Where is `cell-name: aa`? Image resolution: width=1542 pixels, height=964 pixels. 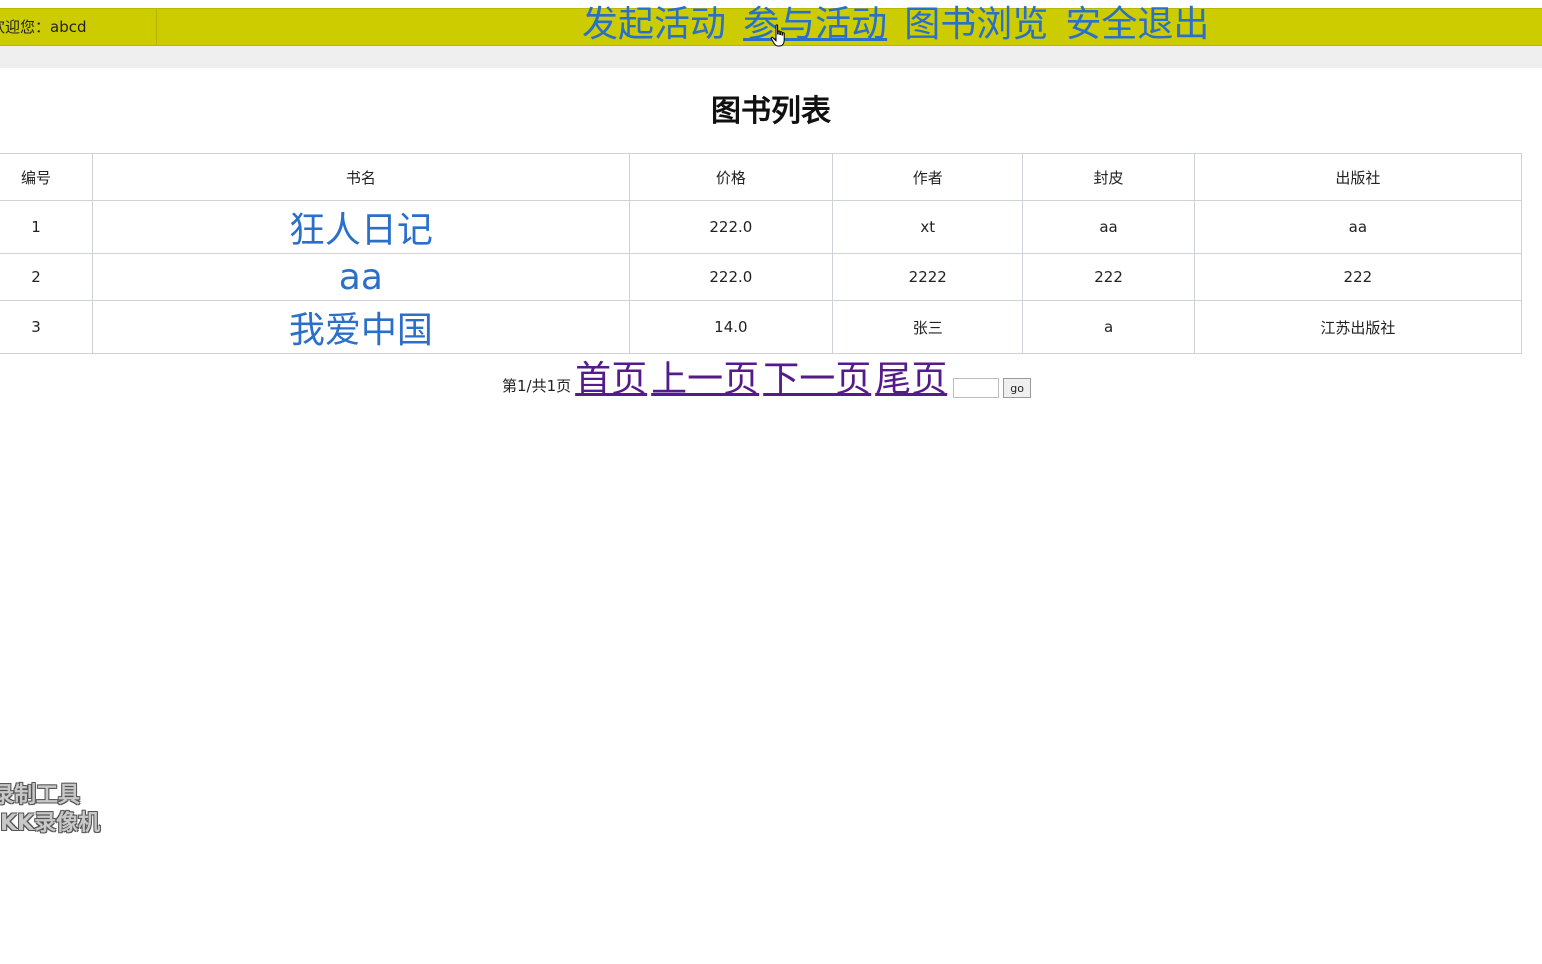
cell-name: aa is located at coordinates (361, 277).